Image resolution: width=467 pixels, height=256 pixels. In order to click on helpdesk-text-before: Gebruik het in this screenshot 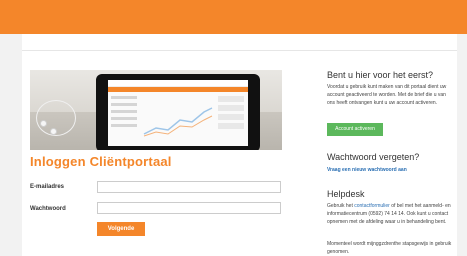, I will do `click(340, 206)`.